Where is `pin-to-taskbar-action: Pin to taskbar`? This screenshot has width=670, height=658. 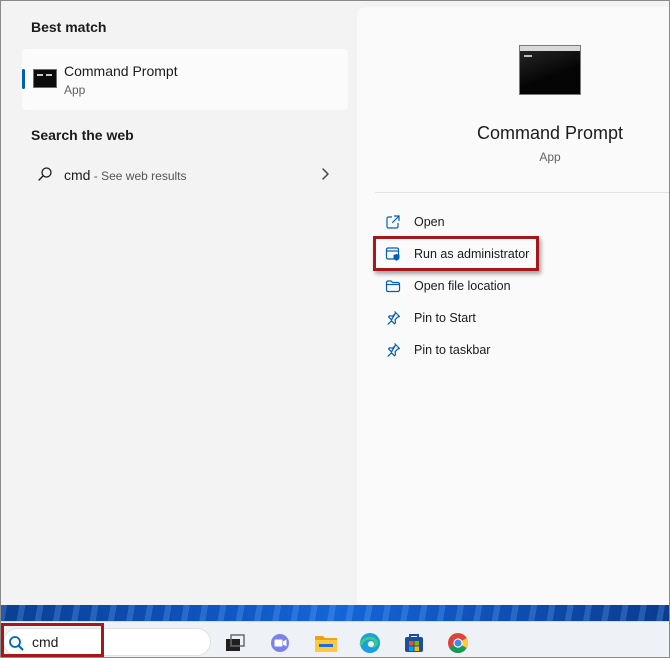 pin-to-taskbar-action: Pin to taskbar is located at coordinates (515, 350).